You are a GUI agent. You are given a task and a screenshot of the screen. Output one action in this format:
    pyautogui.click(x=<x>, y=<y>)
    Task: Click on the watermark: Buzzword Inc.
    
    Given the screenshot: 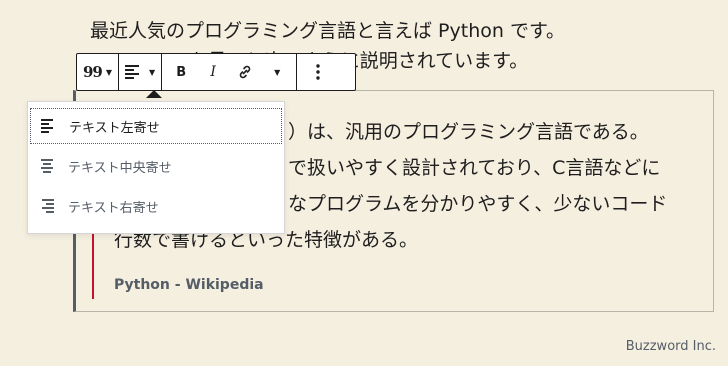 What is the action you would take?
    pyautogui.click(x=670, y=346)
    